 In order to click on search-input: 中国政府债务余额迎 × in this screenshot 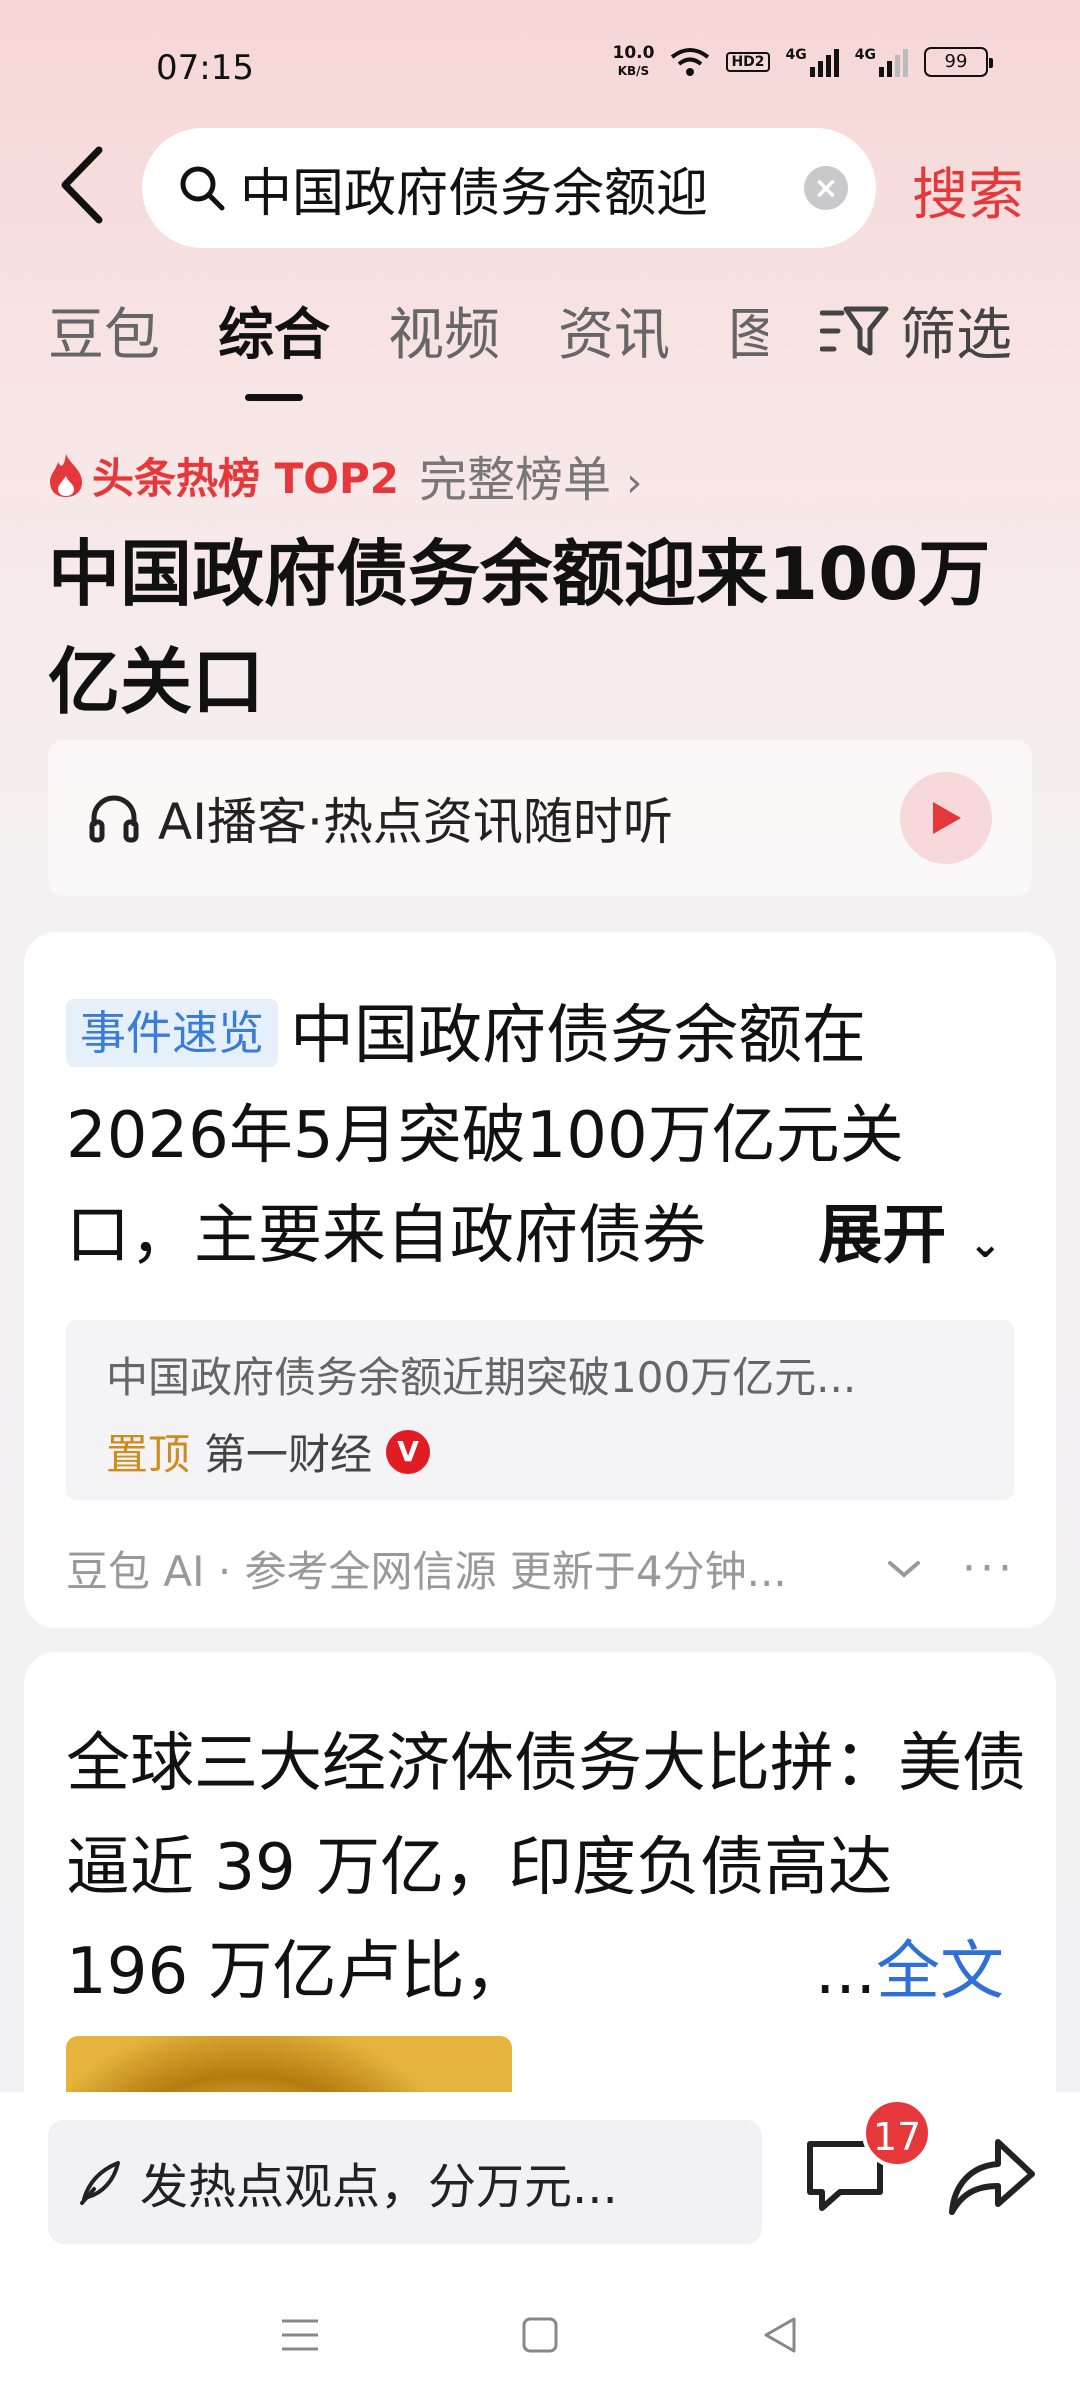, I will do `click(509, 188)`.